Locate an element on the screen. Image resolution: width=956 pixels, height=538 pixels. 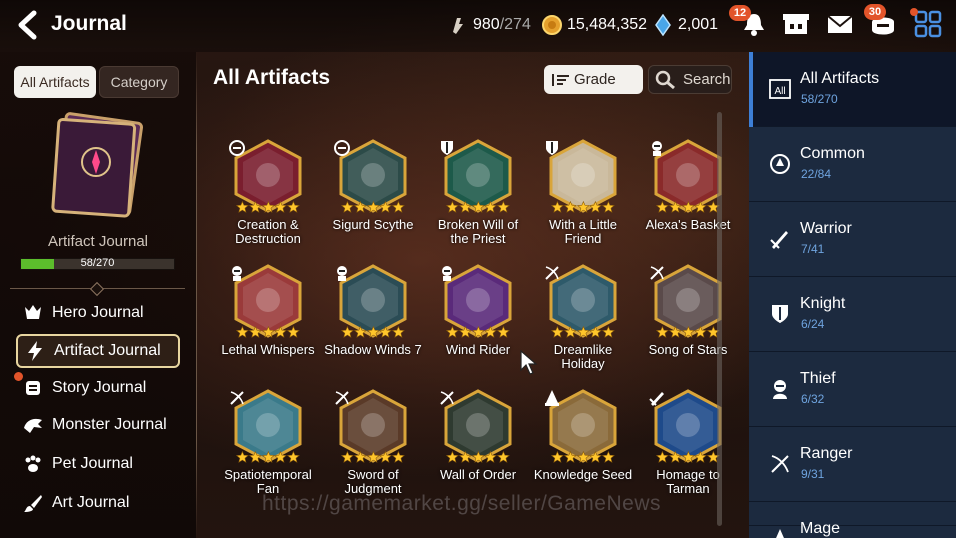
category-tab-warrior: Warrior 7/41 is located at coordinates (852, 239).